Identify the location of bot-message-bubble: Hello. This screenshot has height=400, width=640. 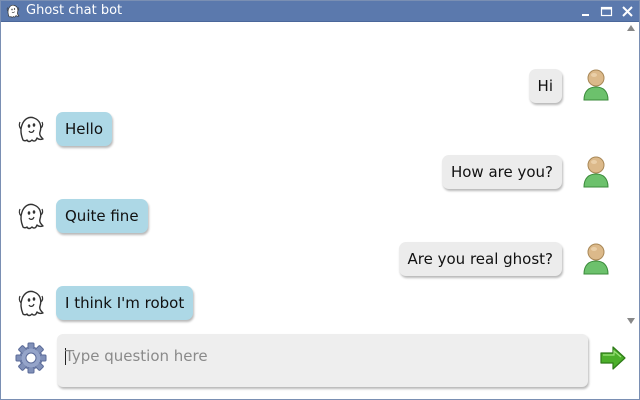
(84, 129).